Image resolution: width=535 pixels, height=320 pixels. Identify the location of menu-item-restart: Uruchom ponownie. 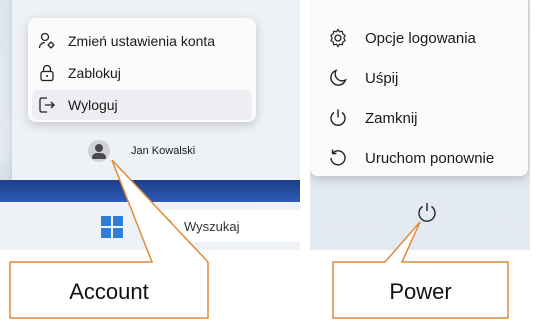
(419, 158).